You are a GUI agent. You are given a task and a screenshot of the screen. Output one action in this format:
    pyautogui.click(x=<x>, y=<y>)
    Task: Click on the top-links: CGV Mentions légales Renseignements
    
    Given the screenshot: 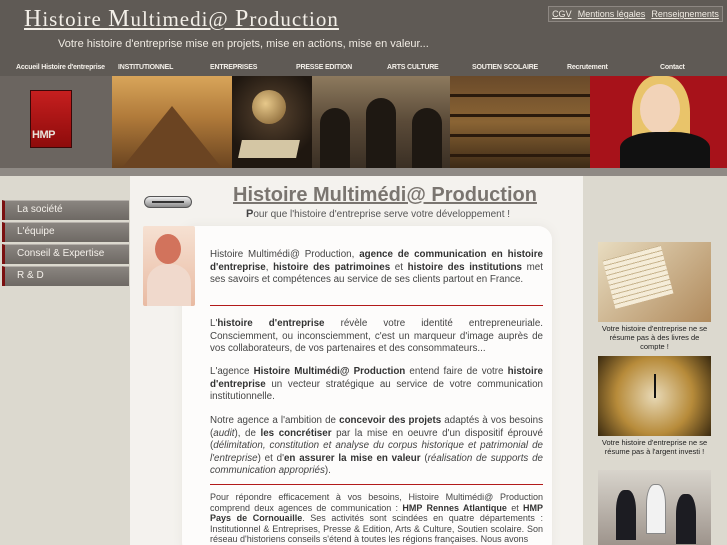 What is the action you would take?
    pyautogui.click(x=635, y=14)
    